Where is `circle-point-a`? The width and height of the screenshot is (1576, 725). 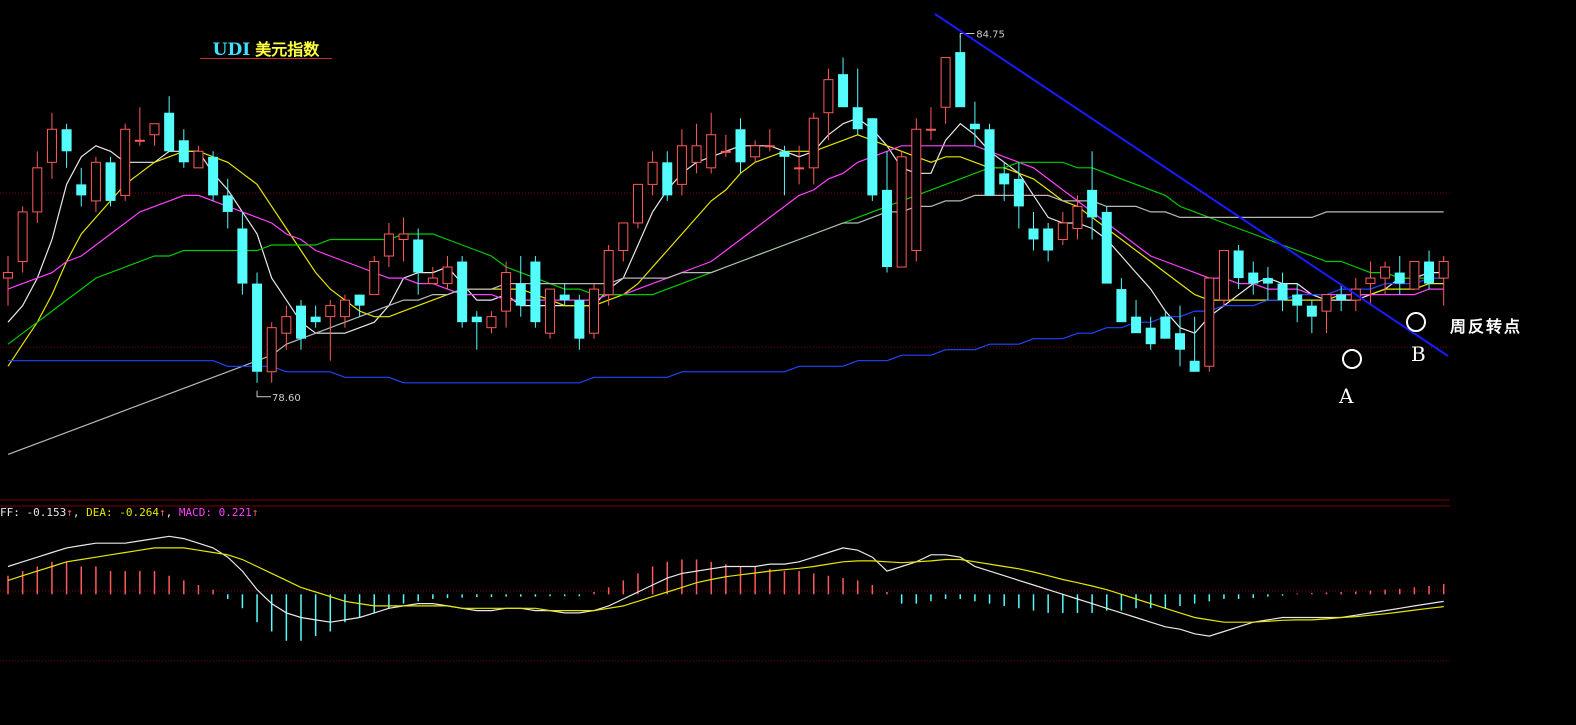
circle-point-a is located at coordinates (1352, 359).